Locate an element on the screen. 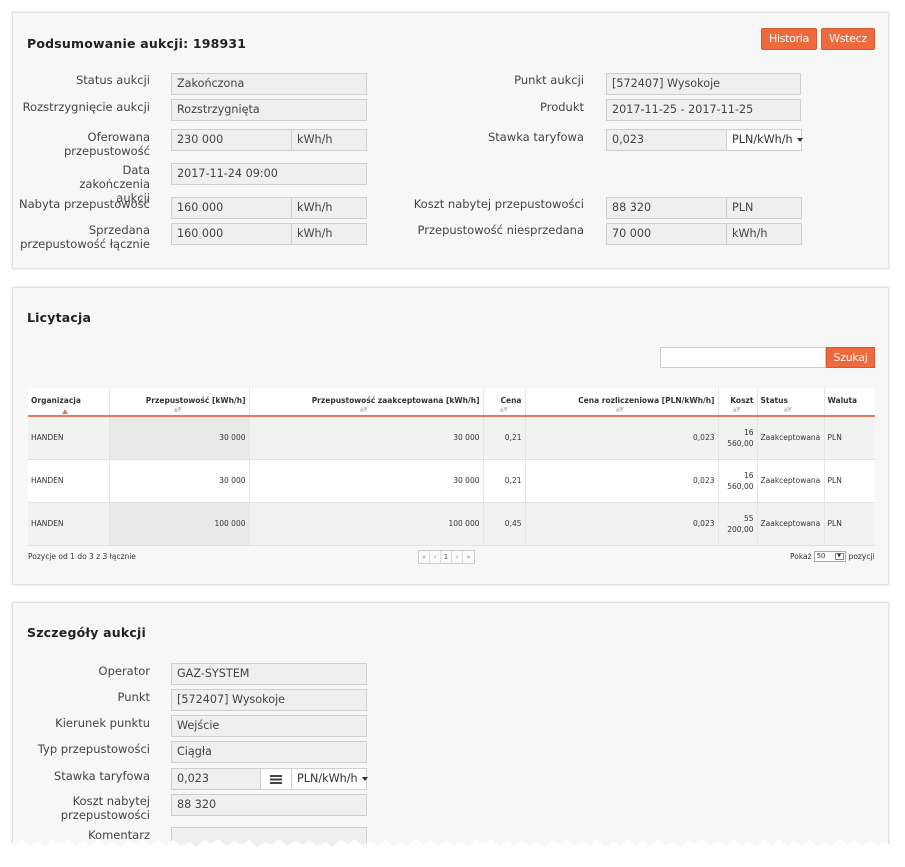 This screenshot has width=905, height=867. col-status: Status ▲▼ is located at coordinates (791, 402).